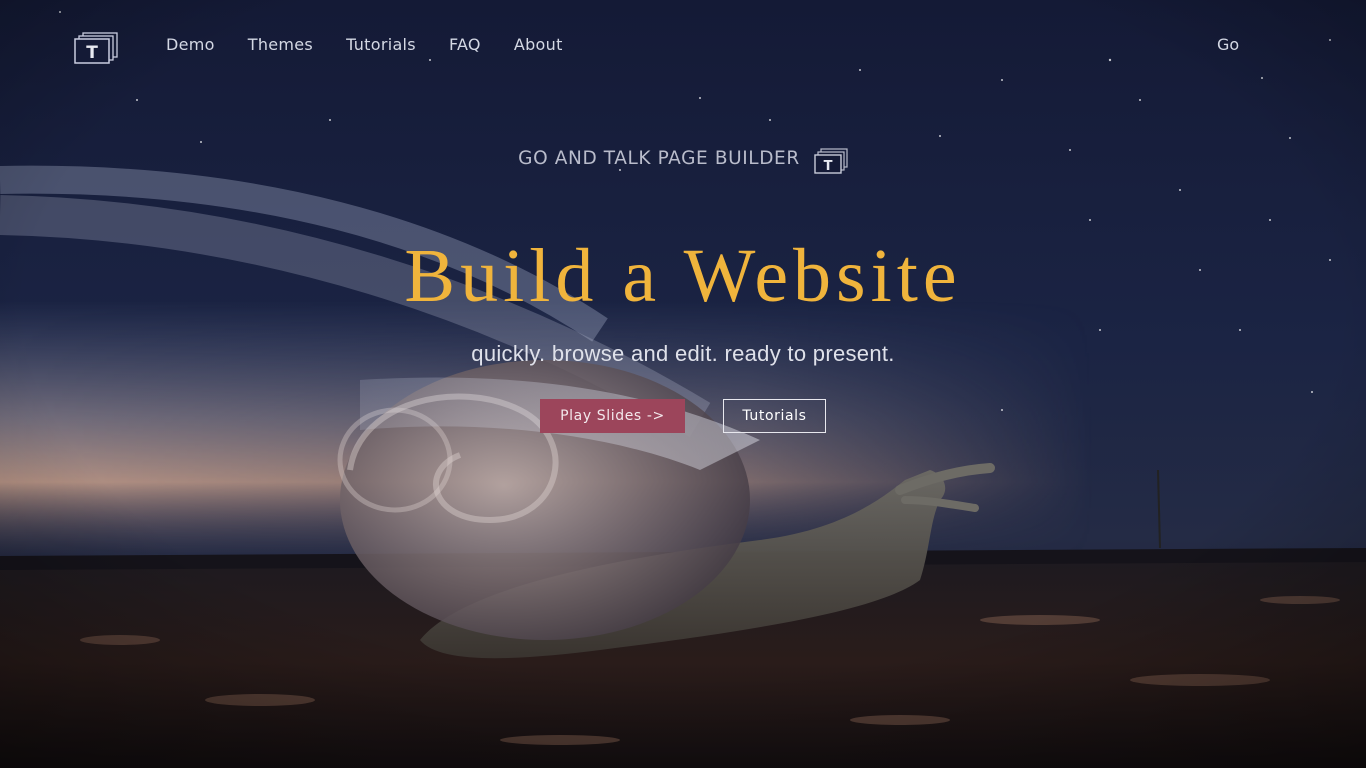 The height and width of the screenshot is (768, 1366). What do you see at coordinates (827, 166) in the screenshot?
I see `kicker-icon-letter: T` at bounding box center [827, 166].